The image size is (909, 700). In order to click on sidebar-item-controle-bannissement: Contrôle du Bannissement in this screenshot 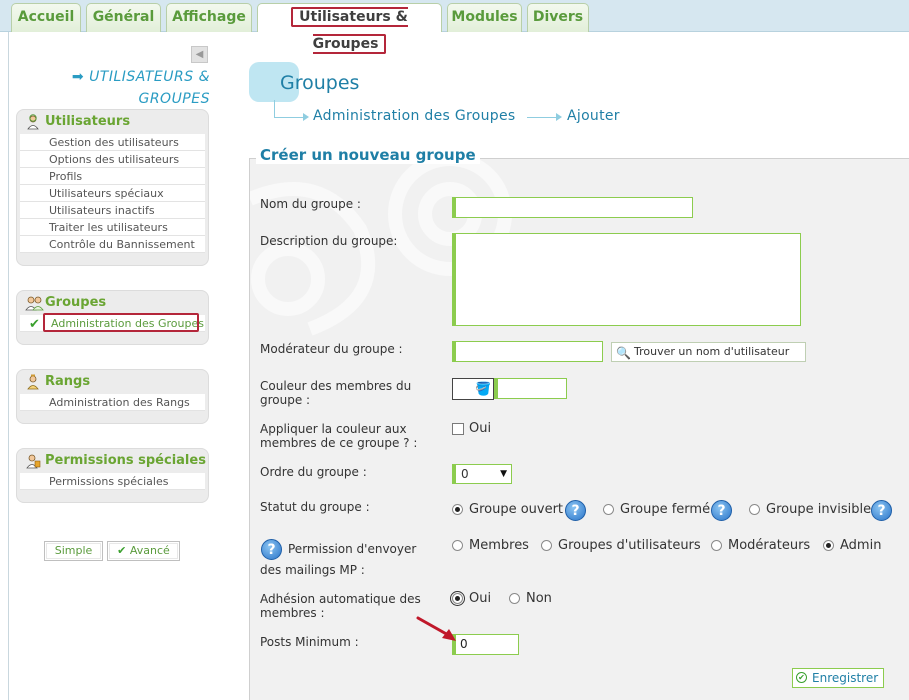, I will do `click(112, 244)`.